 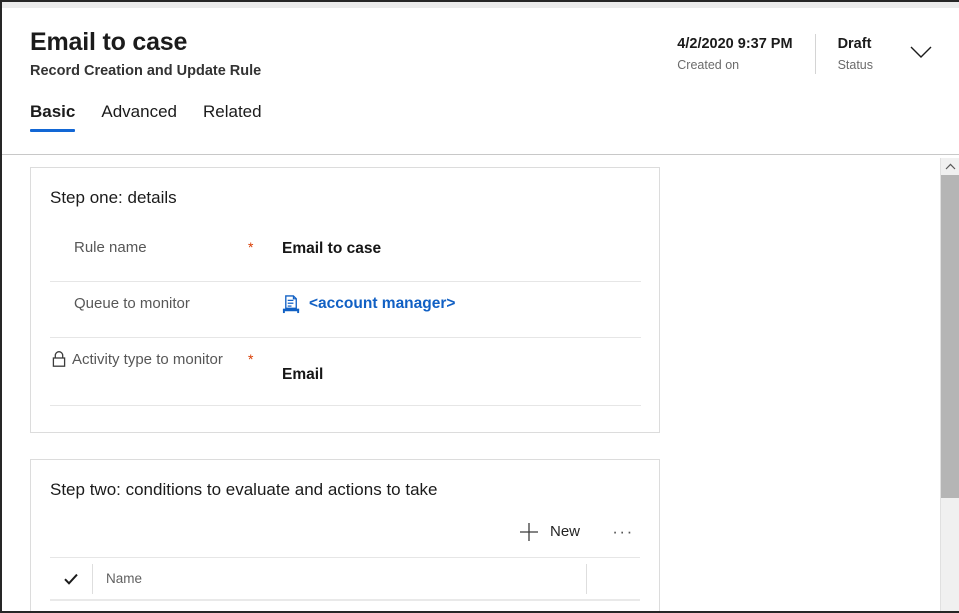 What do you see at coordinates (854, 54) in the screenshot?
I see `status-group: Draft Status` at bounding box center [854, 54].